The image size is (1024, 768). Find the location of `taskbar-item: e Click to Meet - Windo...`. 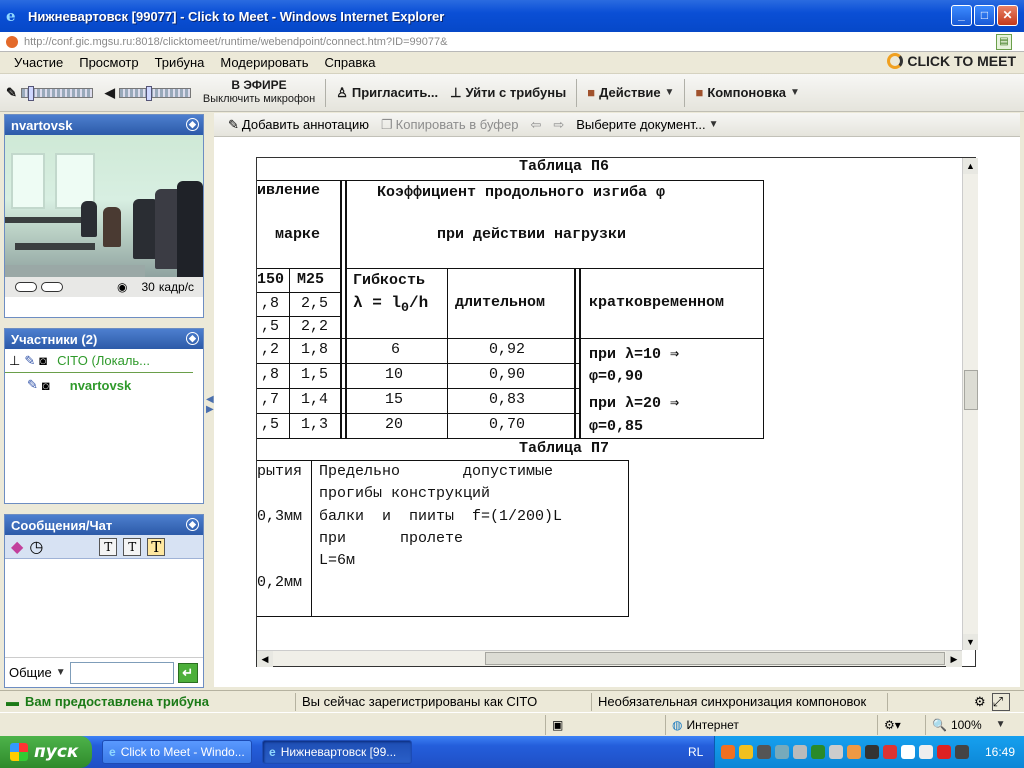

taskbar-item: e Click to Meet - Windo... is located at coordinates (177, 752).